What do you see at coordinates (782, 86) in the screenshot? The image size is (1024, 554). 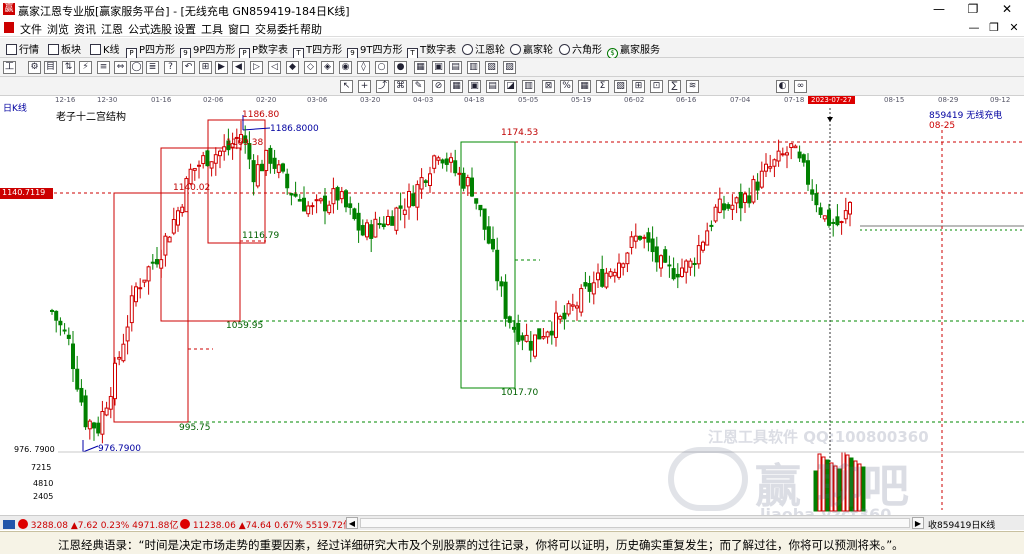 I see `toolbar3-tool-icon-20: ◐` at bounding box center [782, 86].